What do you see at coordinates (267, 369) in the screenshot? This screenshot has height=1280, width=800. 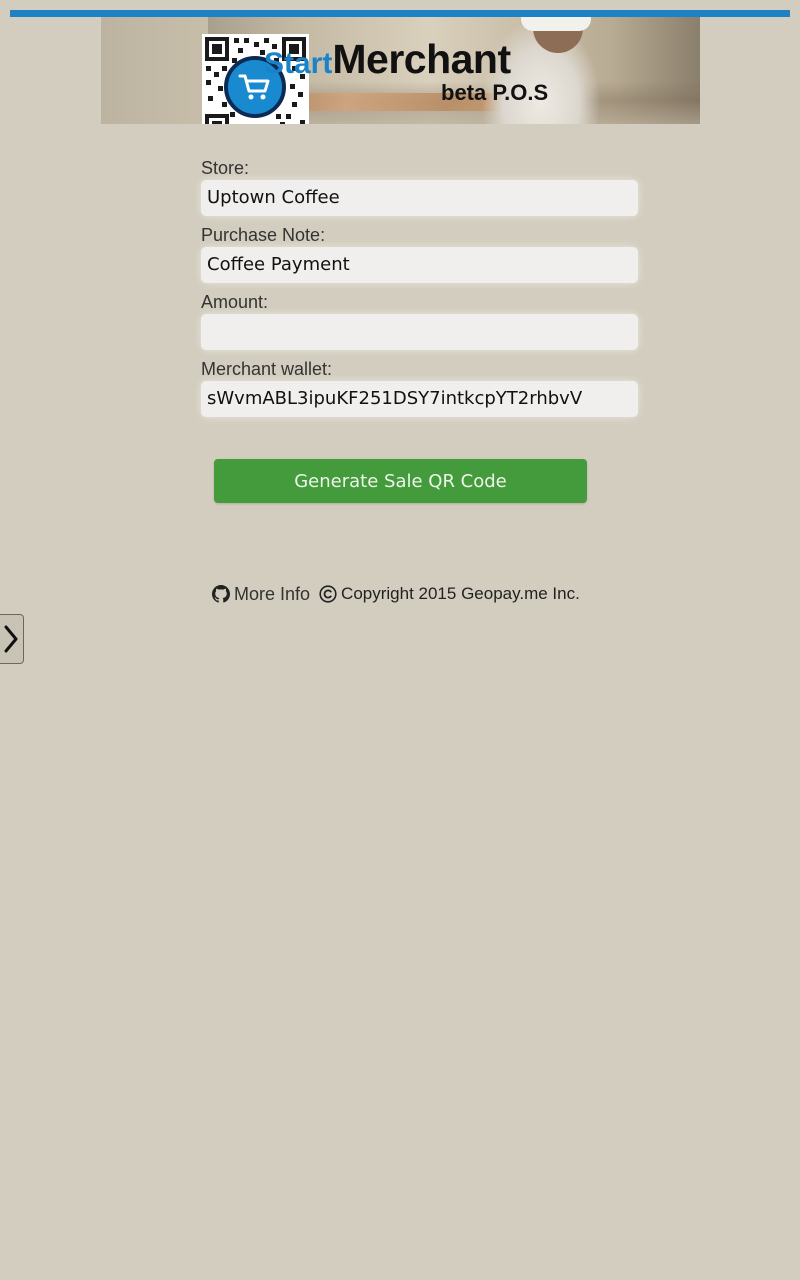 I see `merchant-wallet-label: Merchant wallet:` at bounding box center [267, 369].